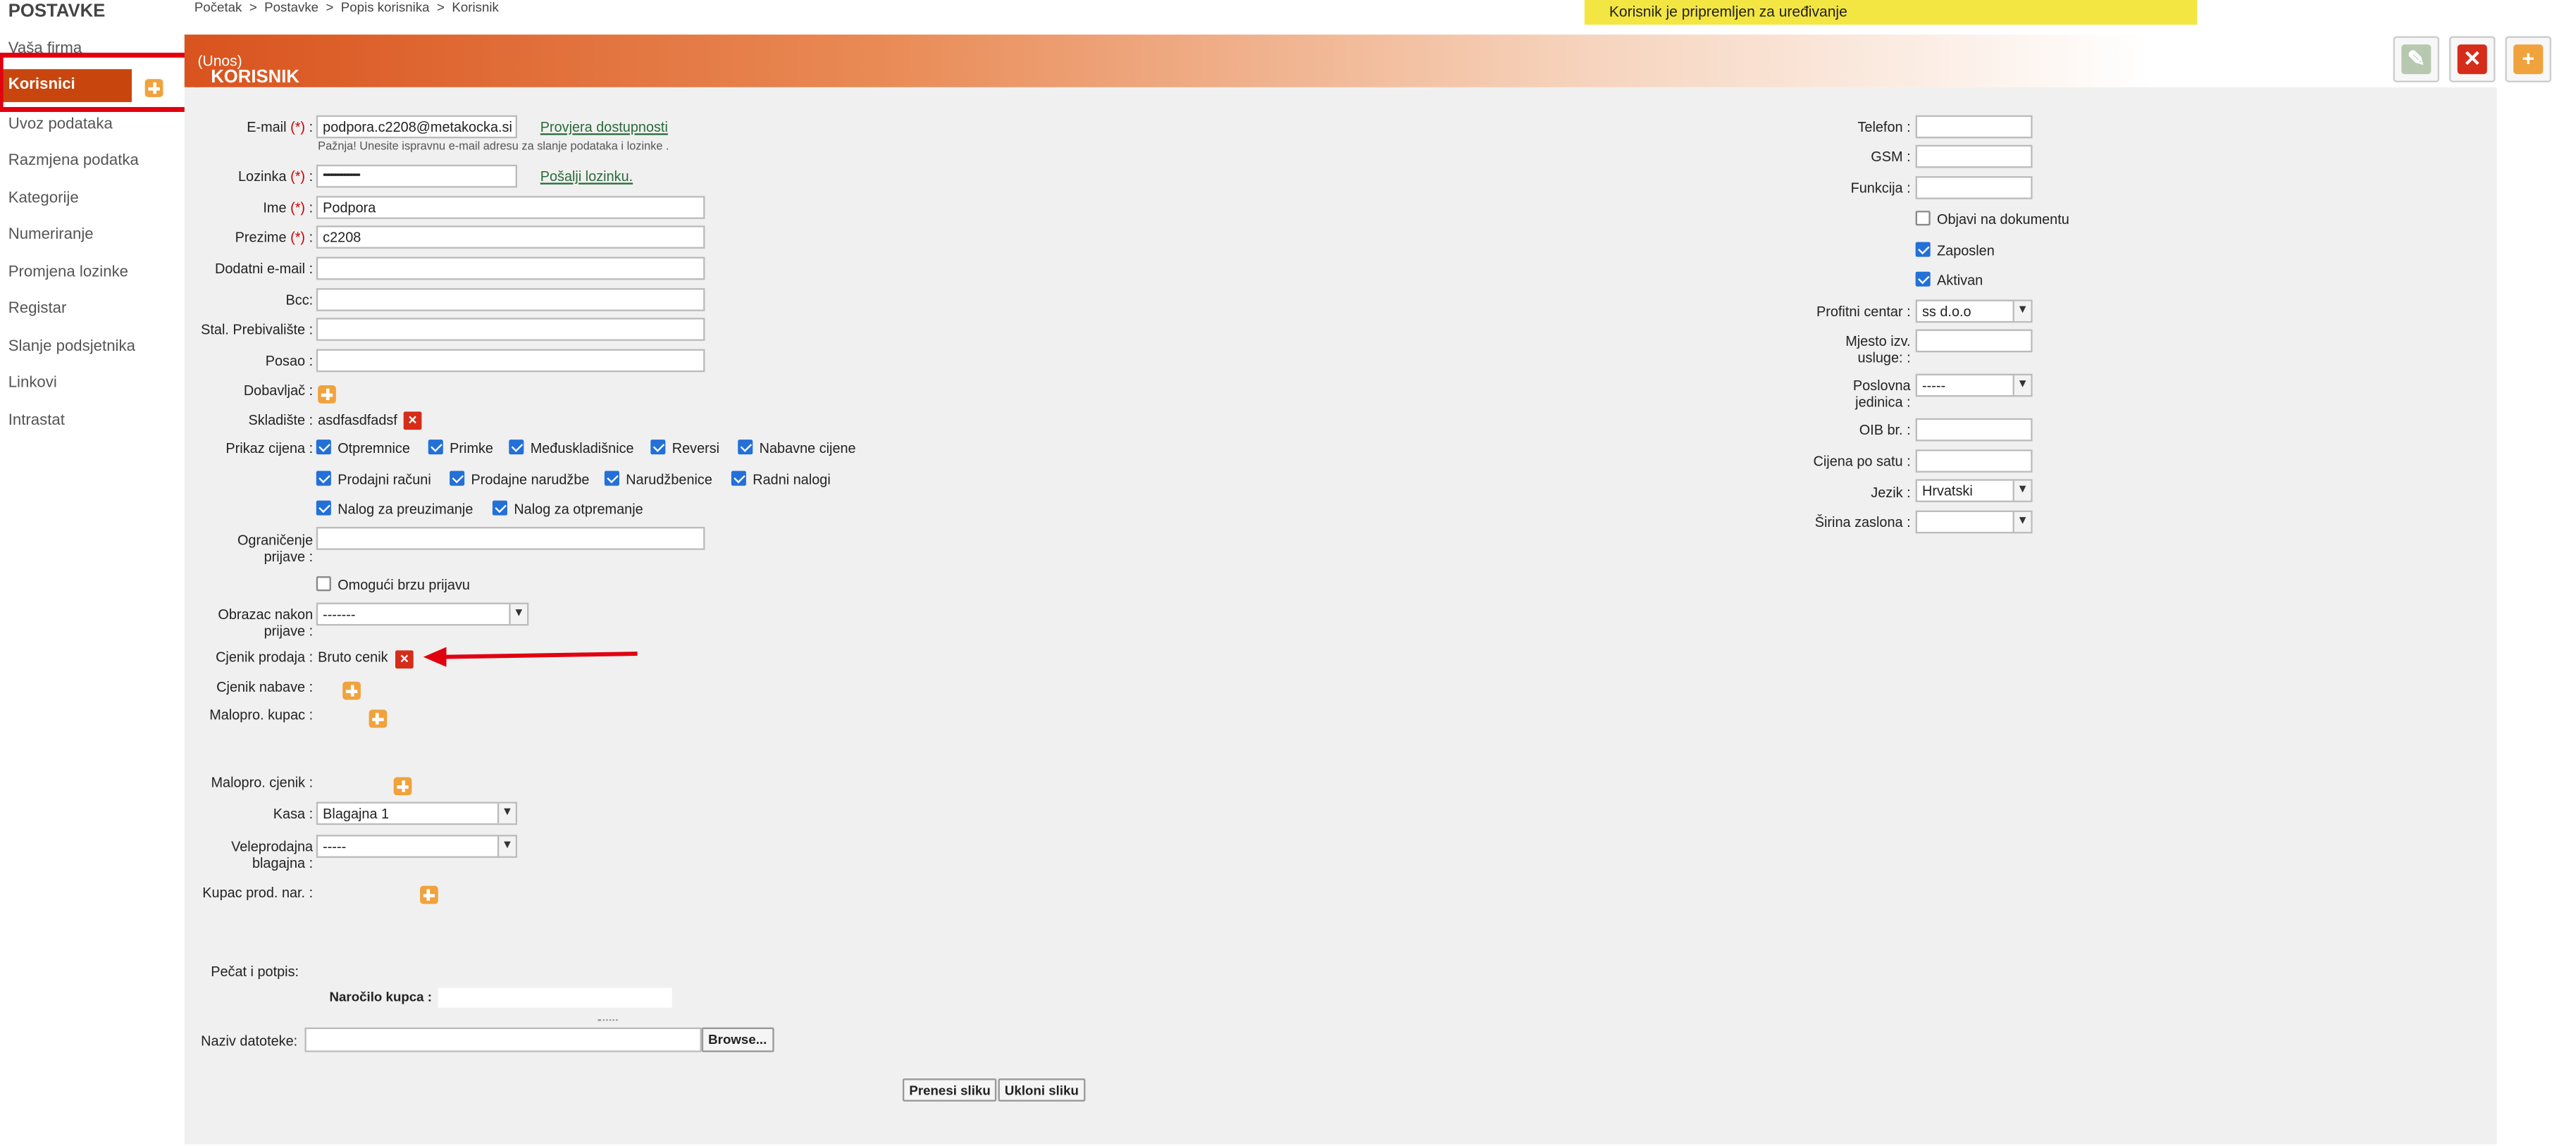  I want to click on plus-icon: +, so click(2528, 60).